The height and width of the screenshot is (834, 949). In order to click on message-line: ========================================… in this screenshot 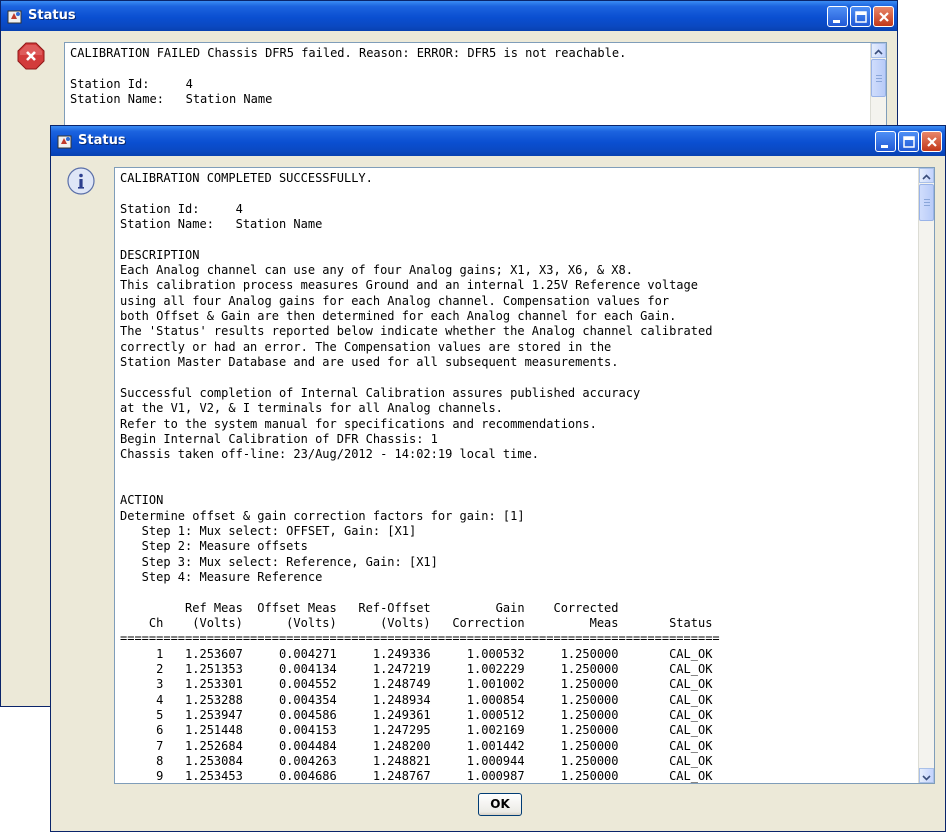, I will do `click(420, 638)`.